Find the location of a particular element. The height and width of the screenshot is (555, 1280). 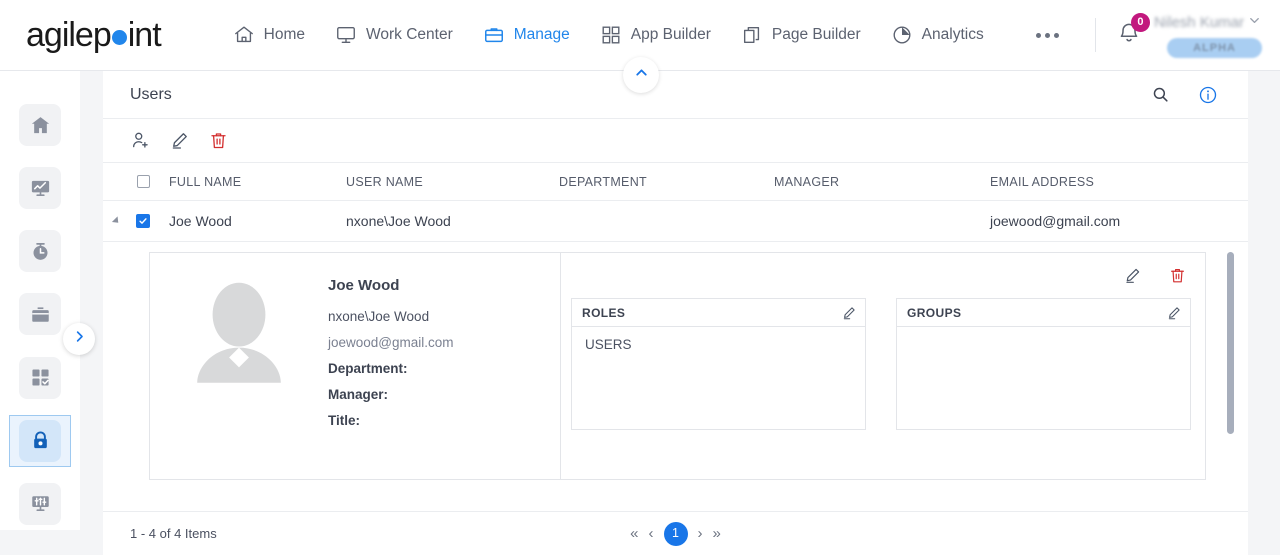

rail-expand-button is located at coordinates (79, 339).